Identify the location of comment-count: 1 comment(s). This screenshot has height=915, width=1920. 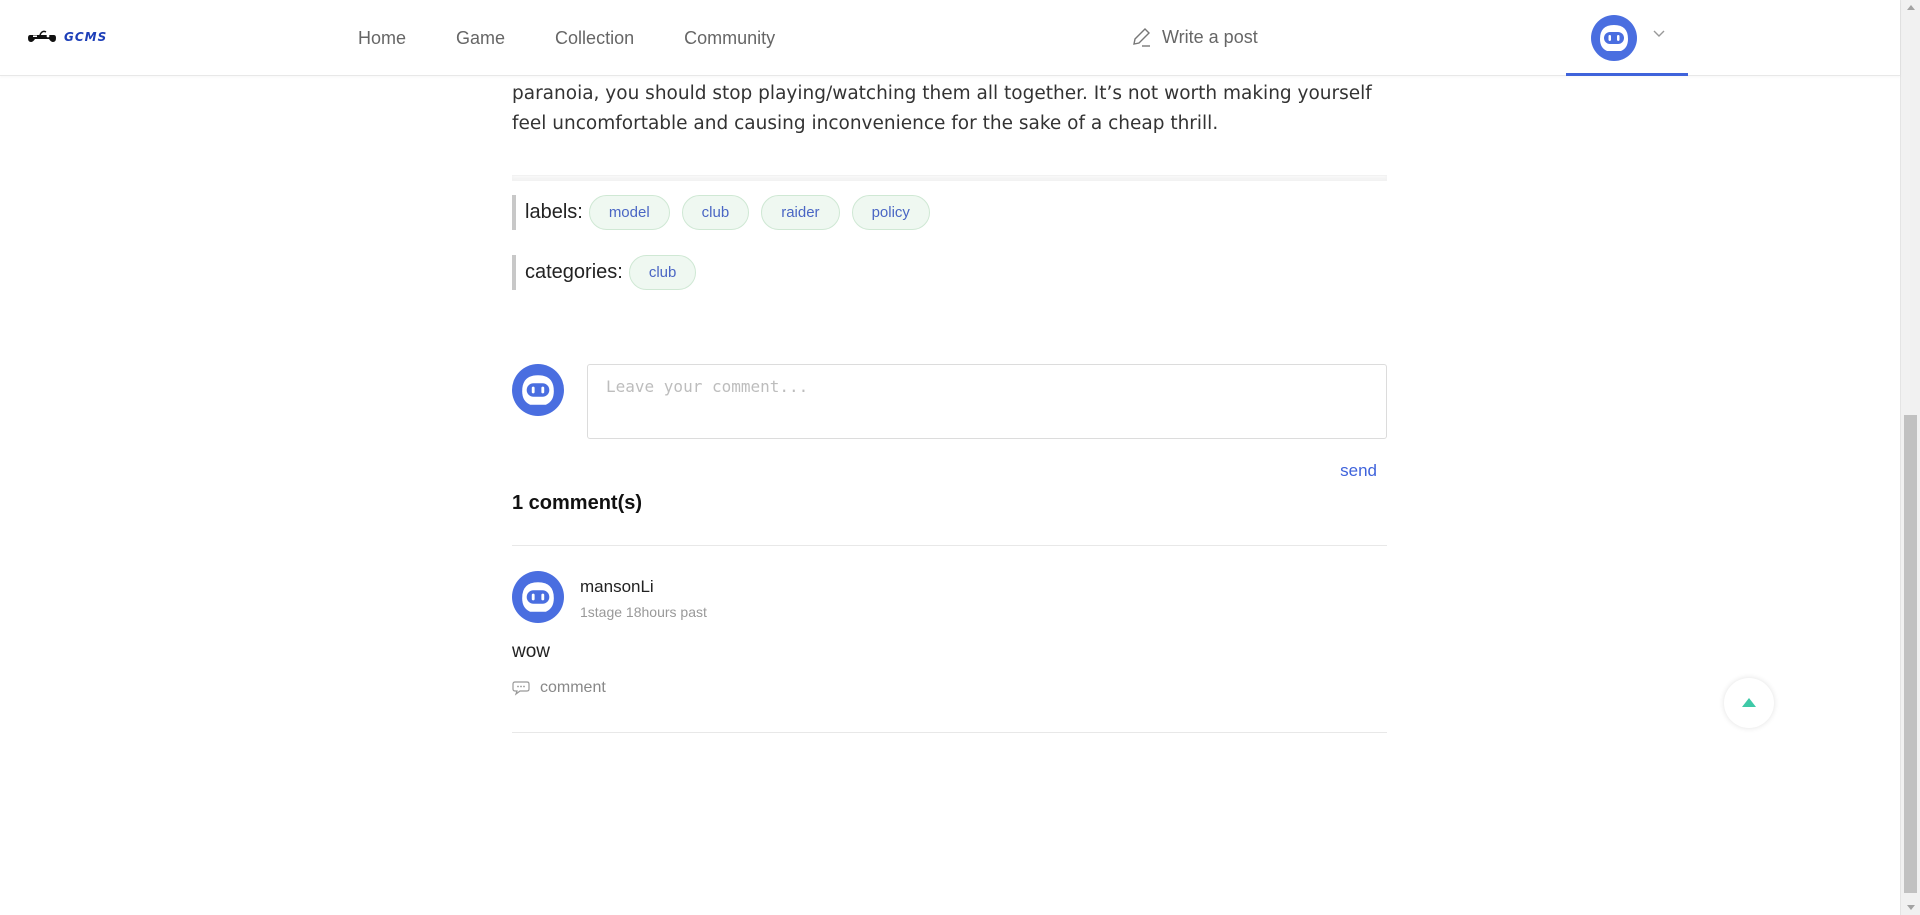
(577, 503).